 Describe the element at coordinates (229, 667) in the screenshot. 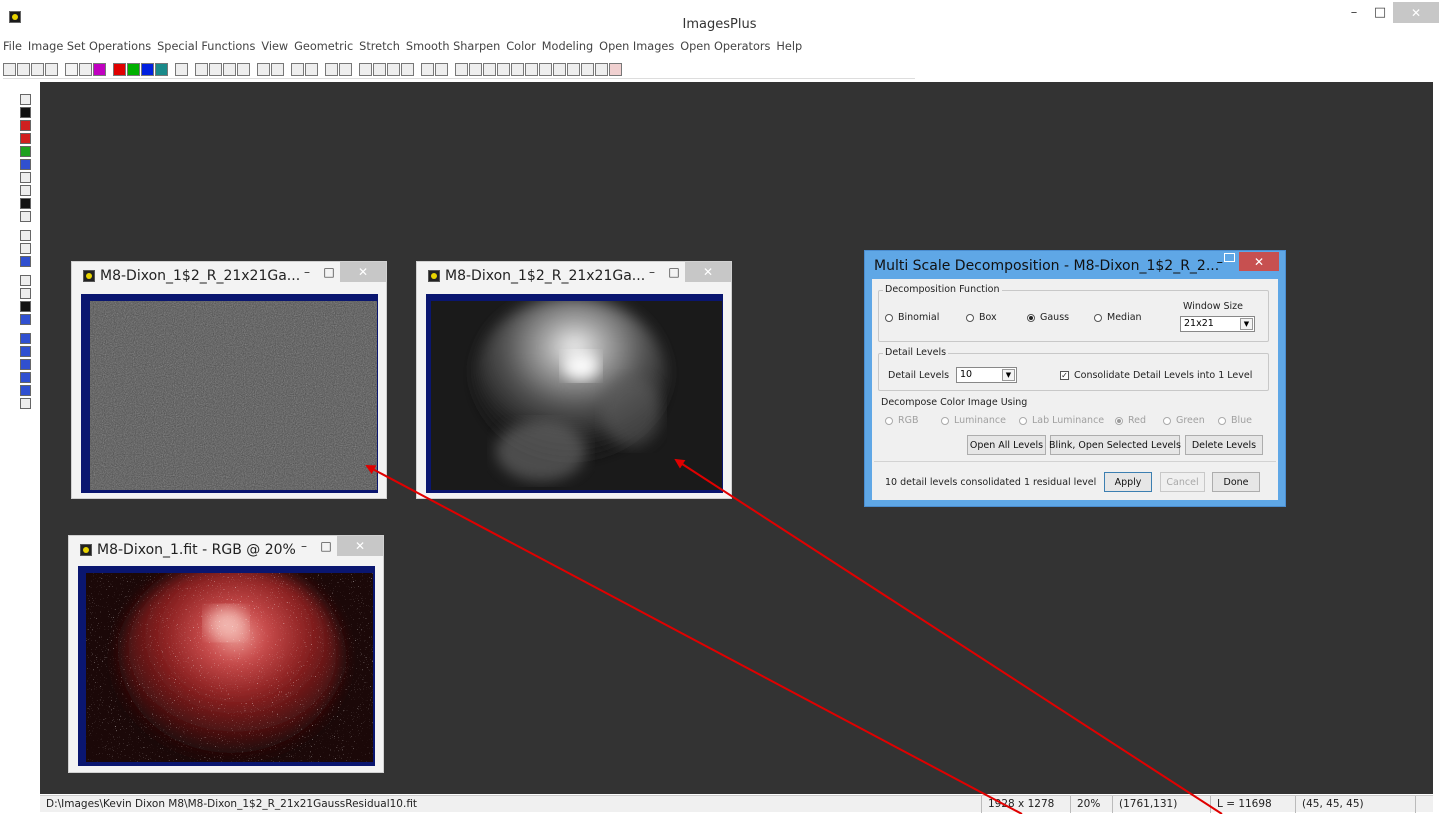

I see `rgb-image` at that location.